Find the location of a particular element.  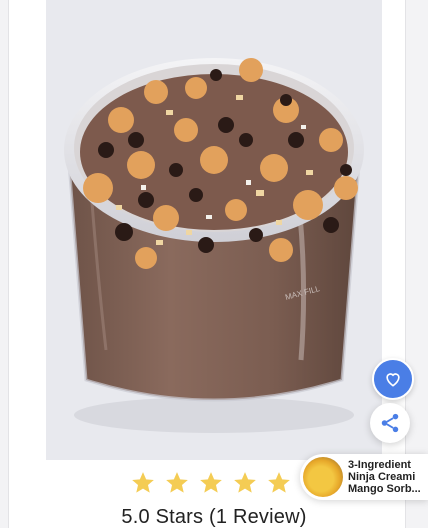

heart-icon is located at coordinates (393, 380).